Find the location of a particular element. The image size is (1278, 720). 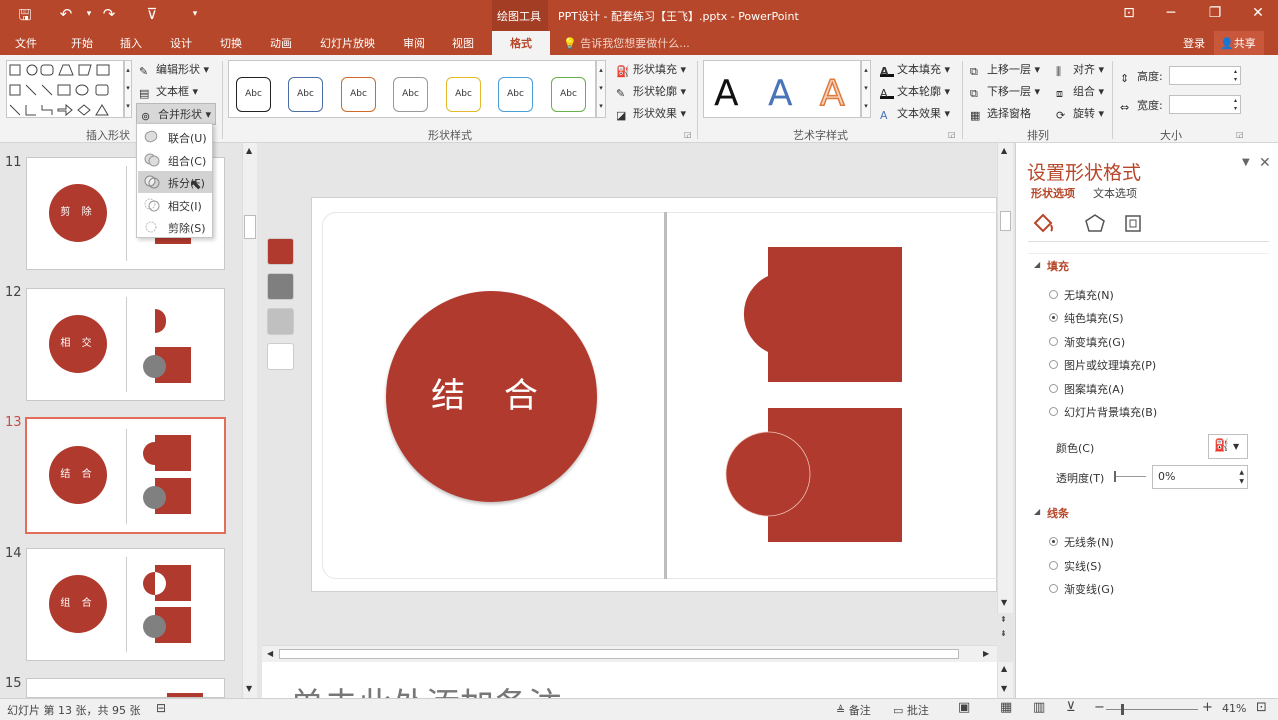

normal-view-icon: ▣ is located at coordinates (964, 707).